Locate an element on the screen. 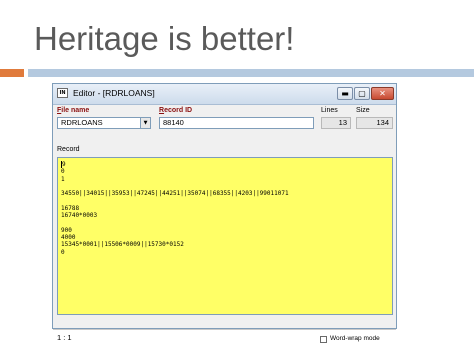 This screenshot has height=355, width=474. app-icon: IN is located at coordinates (62, 93).